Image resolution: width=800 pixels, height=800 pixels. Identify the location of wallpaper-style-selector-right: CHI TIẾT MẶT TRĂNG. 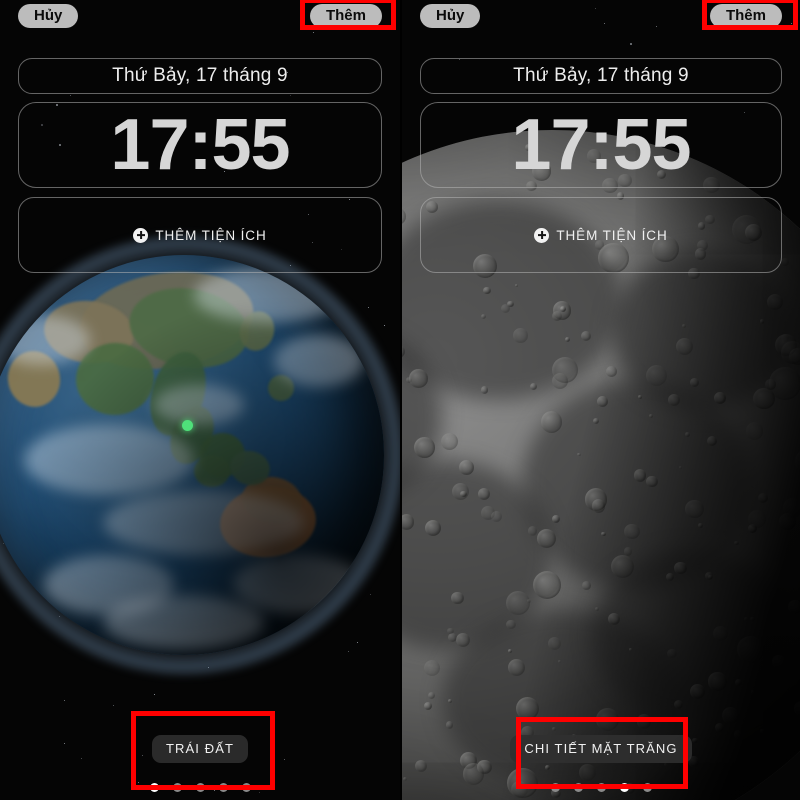
(601, 763).